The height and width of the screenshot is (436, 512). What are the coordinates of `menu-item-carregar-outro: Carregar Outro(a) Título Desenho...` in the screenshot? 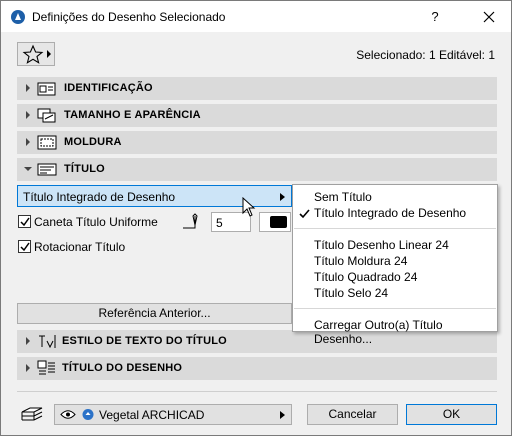 It's located at (405, 332).